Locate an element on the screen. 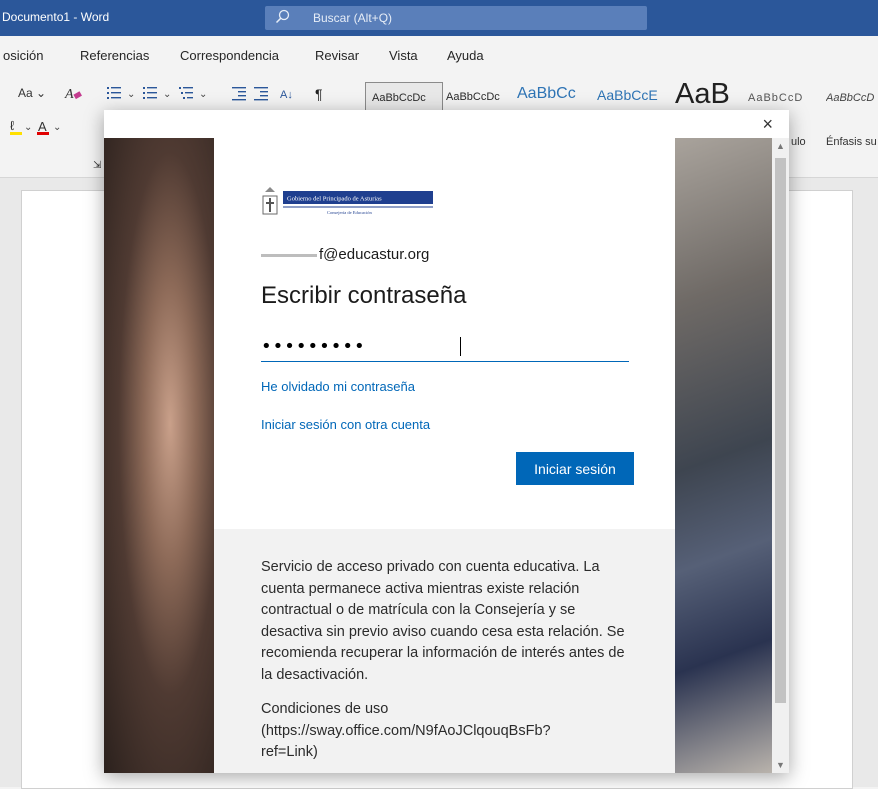  style-titulo: AaB is located at coordinates (702, 94).